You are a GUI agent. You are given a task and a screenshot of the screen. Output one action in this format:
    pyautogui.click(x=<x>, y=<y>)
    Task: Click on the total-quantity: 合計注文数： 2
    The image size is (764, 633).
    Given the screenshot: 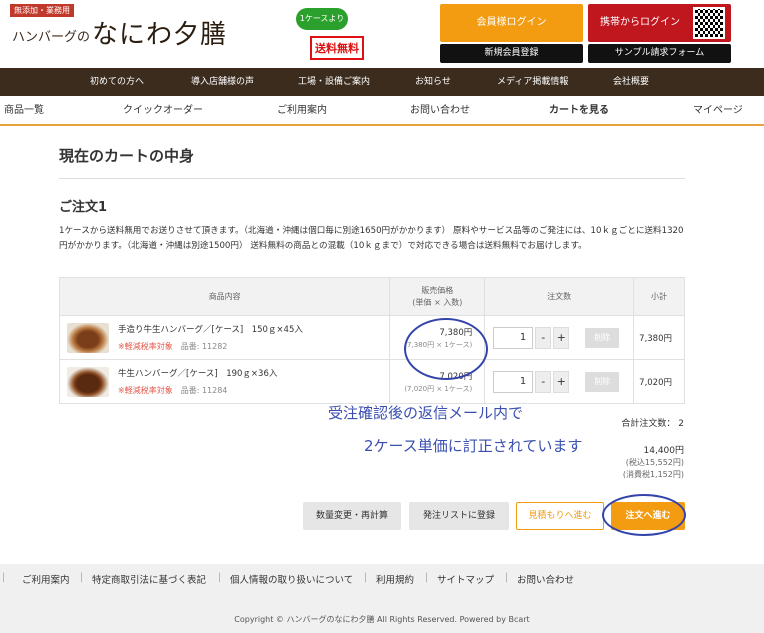 What is the action you would take?
    pyautogui.click(x=652, y=424)
    